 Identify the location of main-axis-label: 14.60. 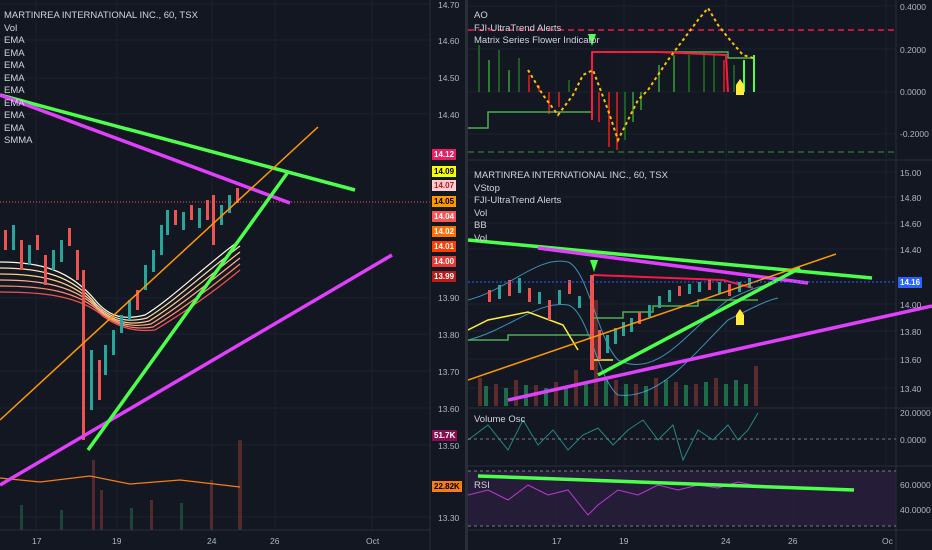
(911, 224).